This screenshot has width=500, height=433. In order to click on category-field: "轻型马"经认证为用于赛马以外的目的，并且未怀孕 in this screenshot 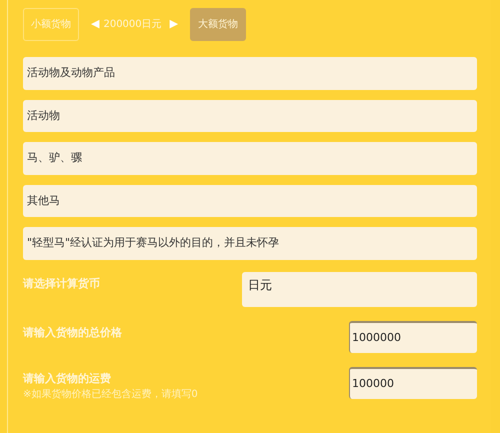, I will do `click(250, 243)`.